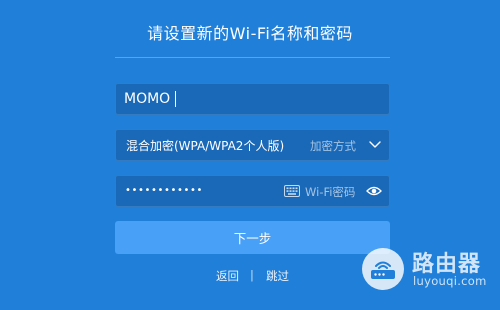  Describe the element at coordinates (250, 33) in the screenshot. I see `page-title: 请设置新的Wi-Fi名称和密码` at that location.